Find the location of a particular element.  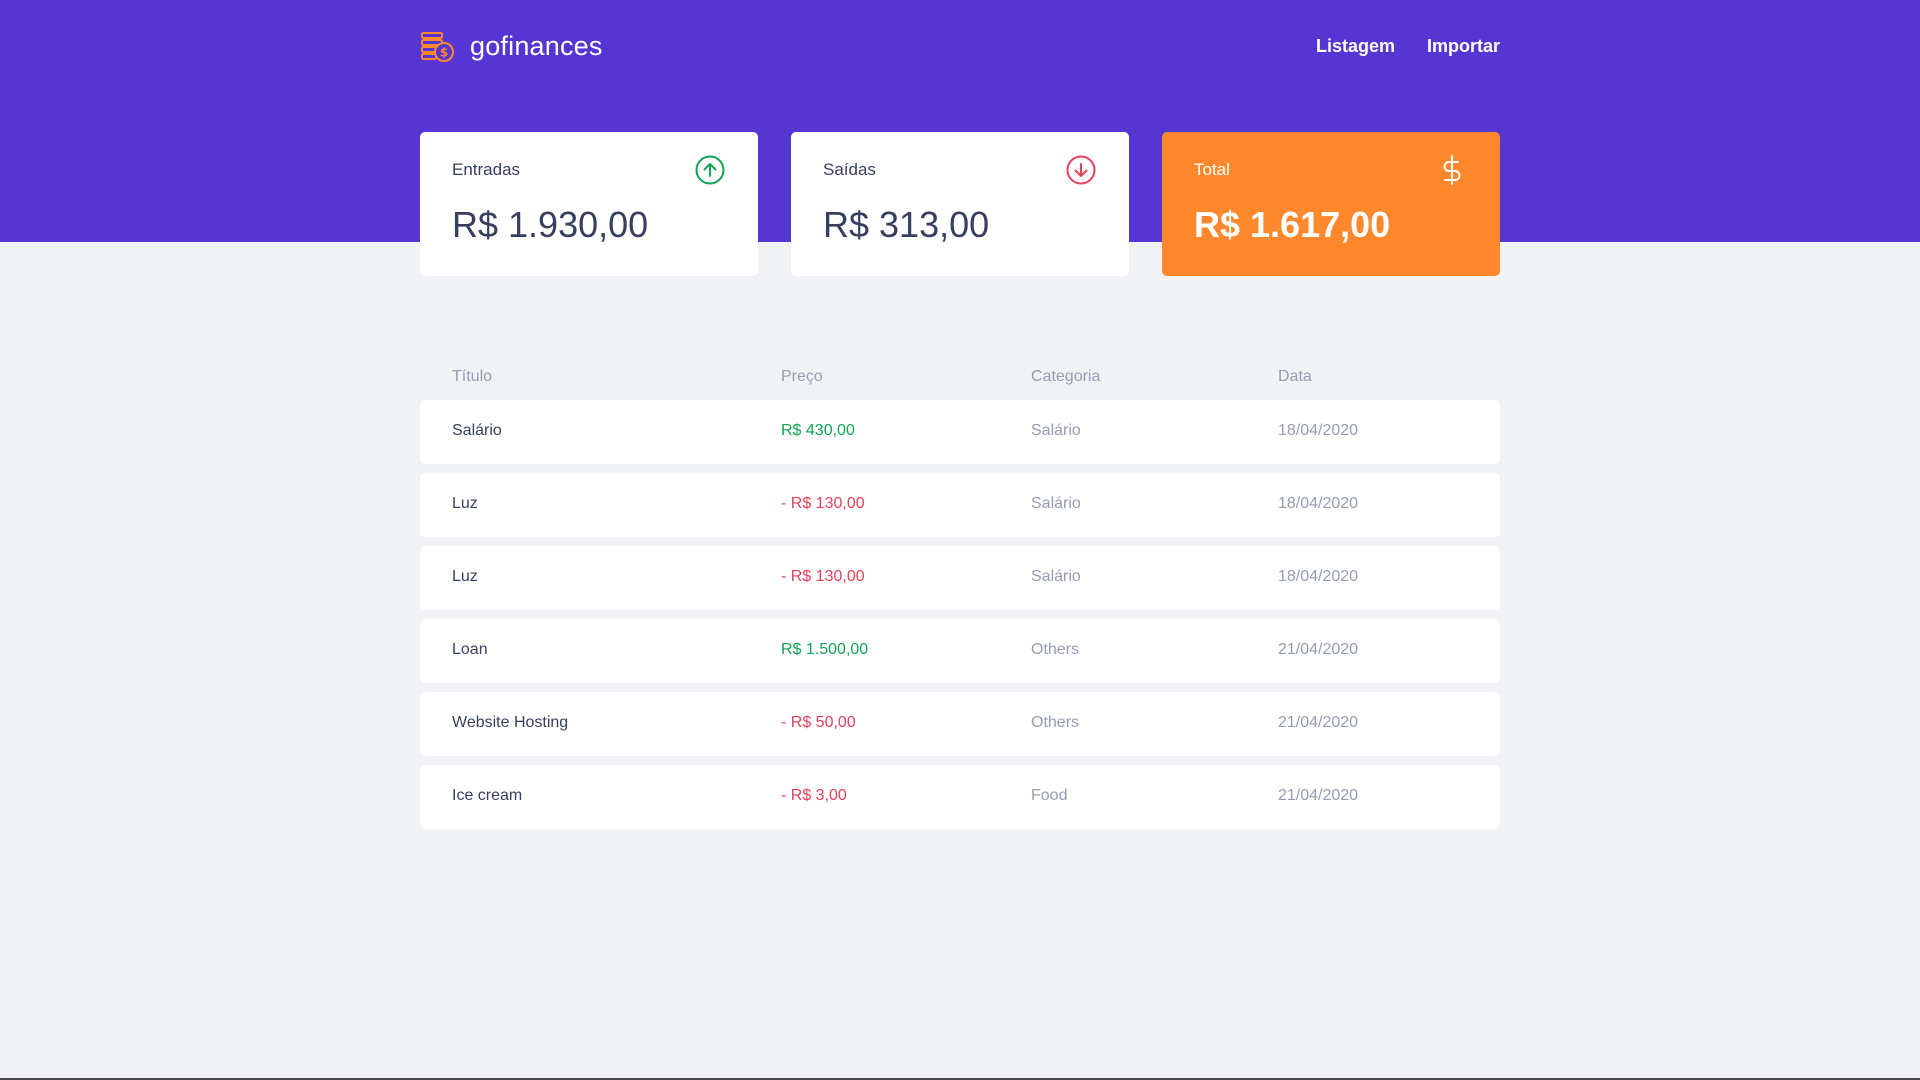

arrow-down-circle-icon is located at coordinates (1081, 170).